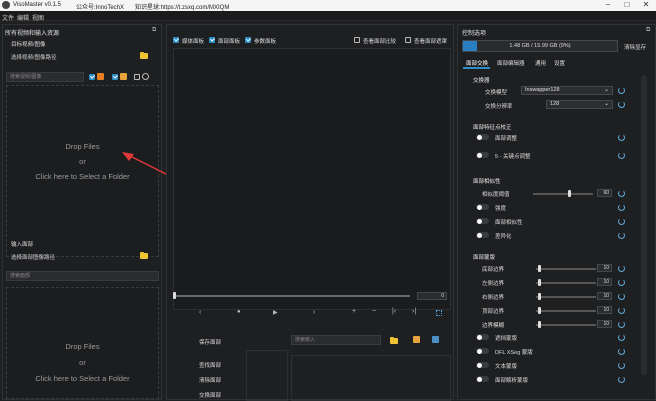  I want to click on border-left-value: 10, so click(604, 282).